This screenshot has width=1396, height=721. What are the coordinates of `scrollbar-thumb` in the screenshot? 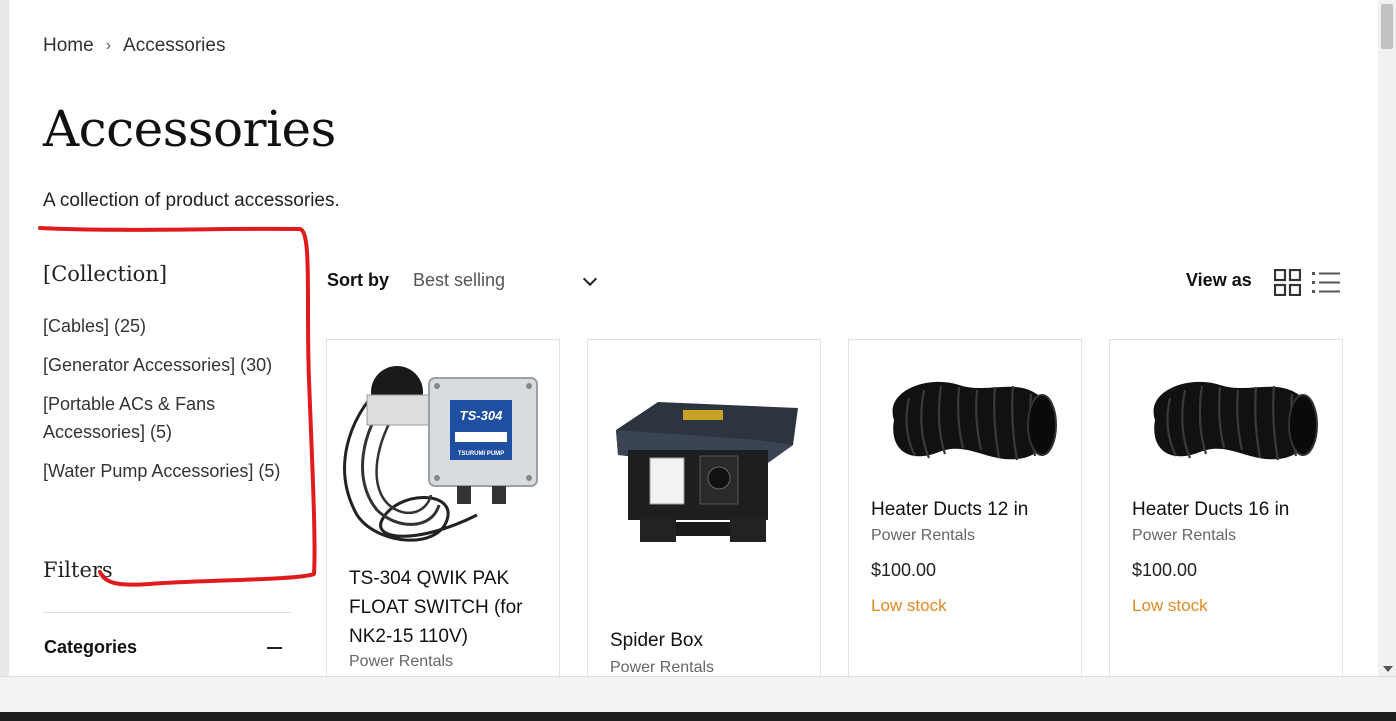 It's located at (1387, 26).